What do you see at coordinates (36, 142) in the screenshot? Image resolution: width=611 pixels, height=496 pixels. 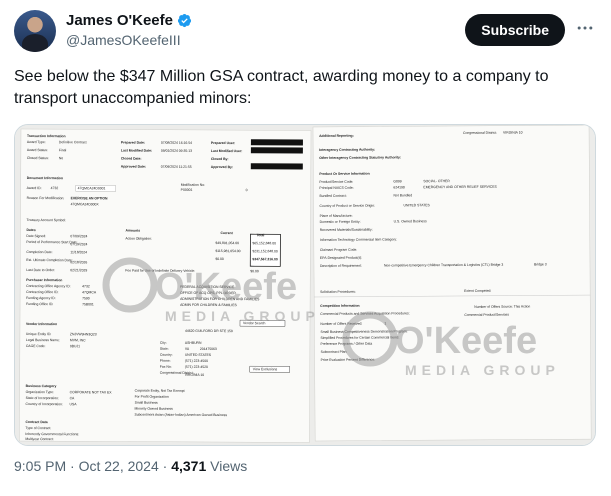 I see `award-type-label: Award Type:` at bounding box center [36, 142].